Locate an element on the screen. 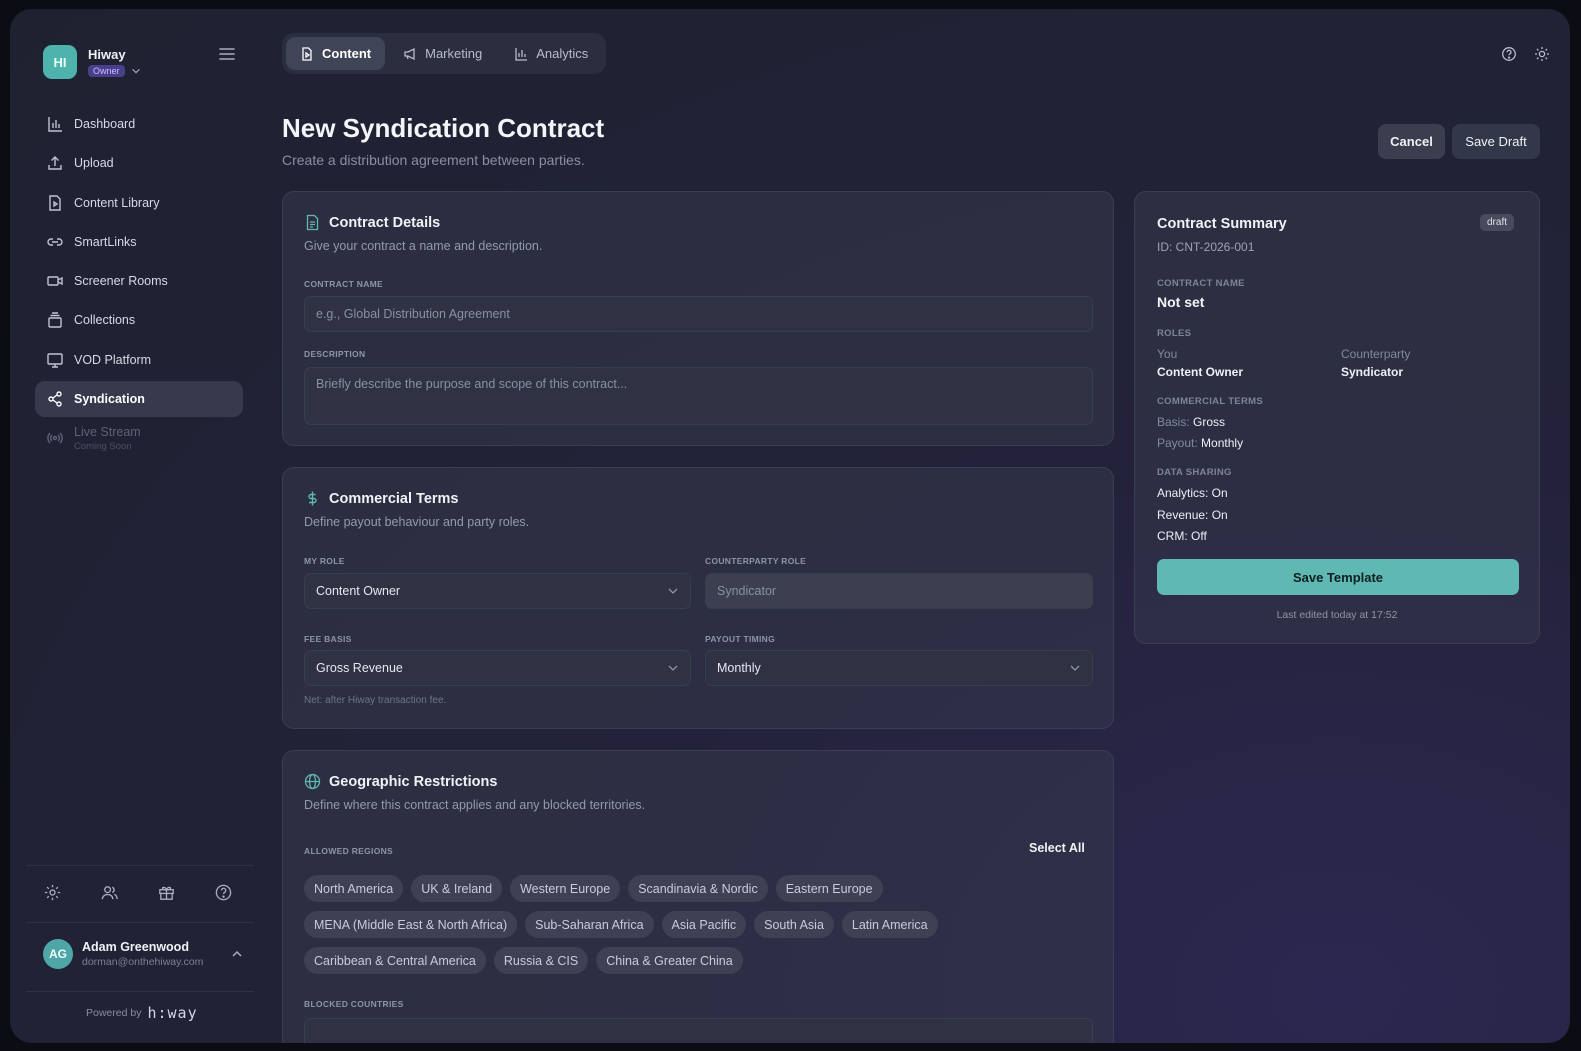 The height and width of the screenshot is (1051, 1581). sidebar-item-upload: Upload is located at coordinates (139, 163).